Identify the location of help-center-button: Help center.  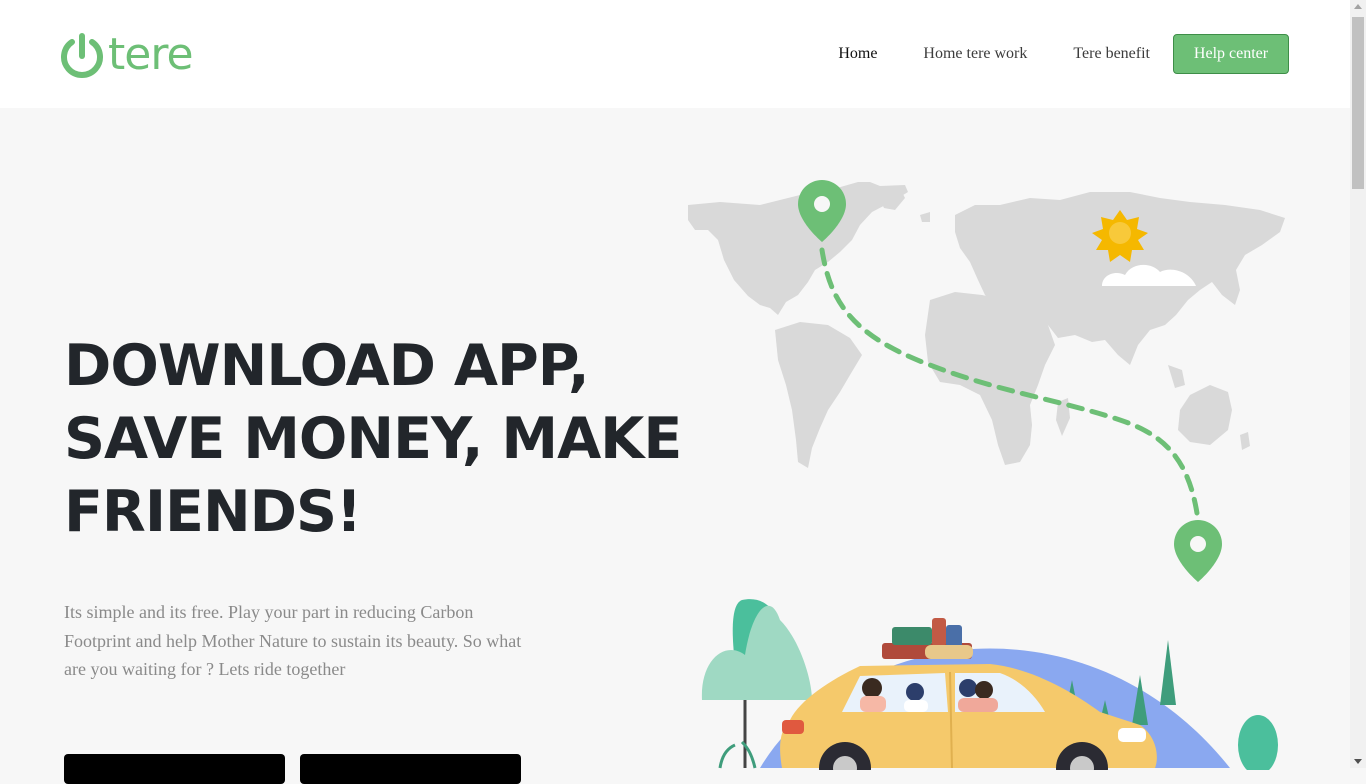
(1231, 54).